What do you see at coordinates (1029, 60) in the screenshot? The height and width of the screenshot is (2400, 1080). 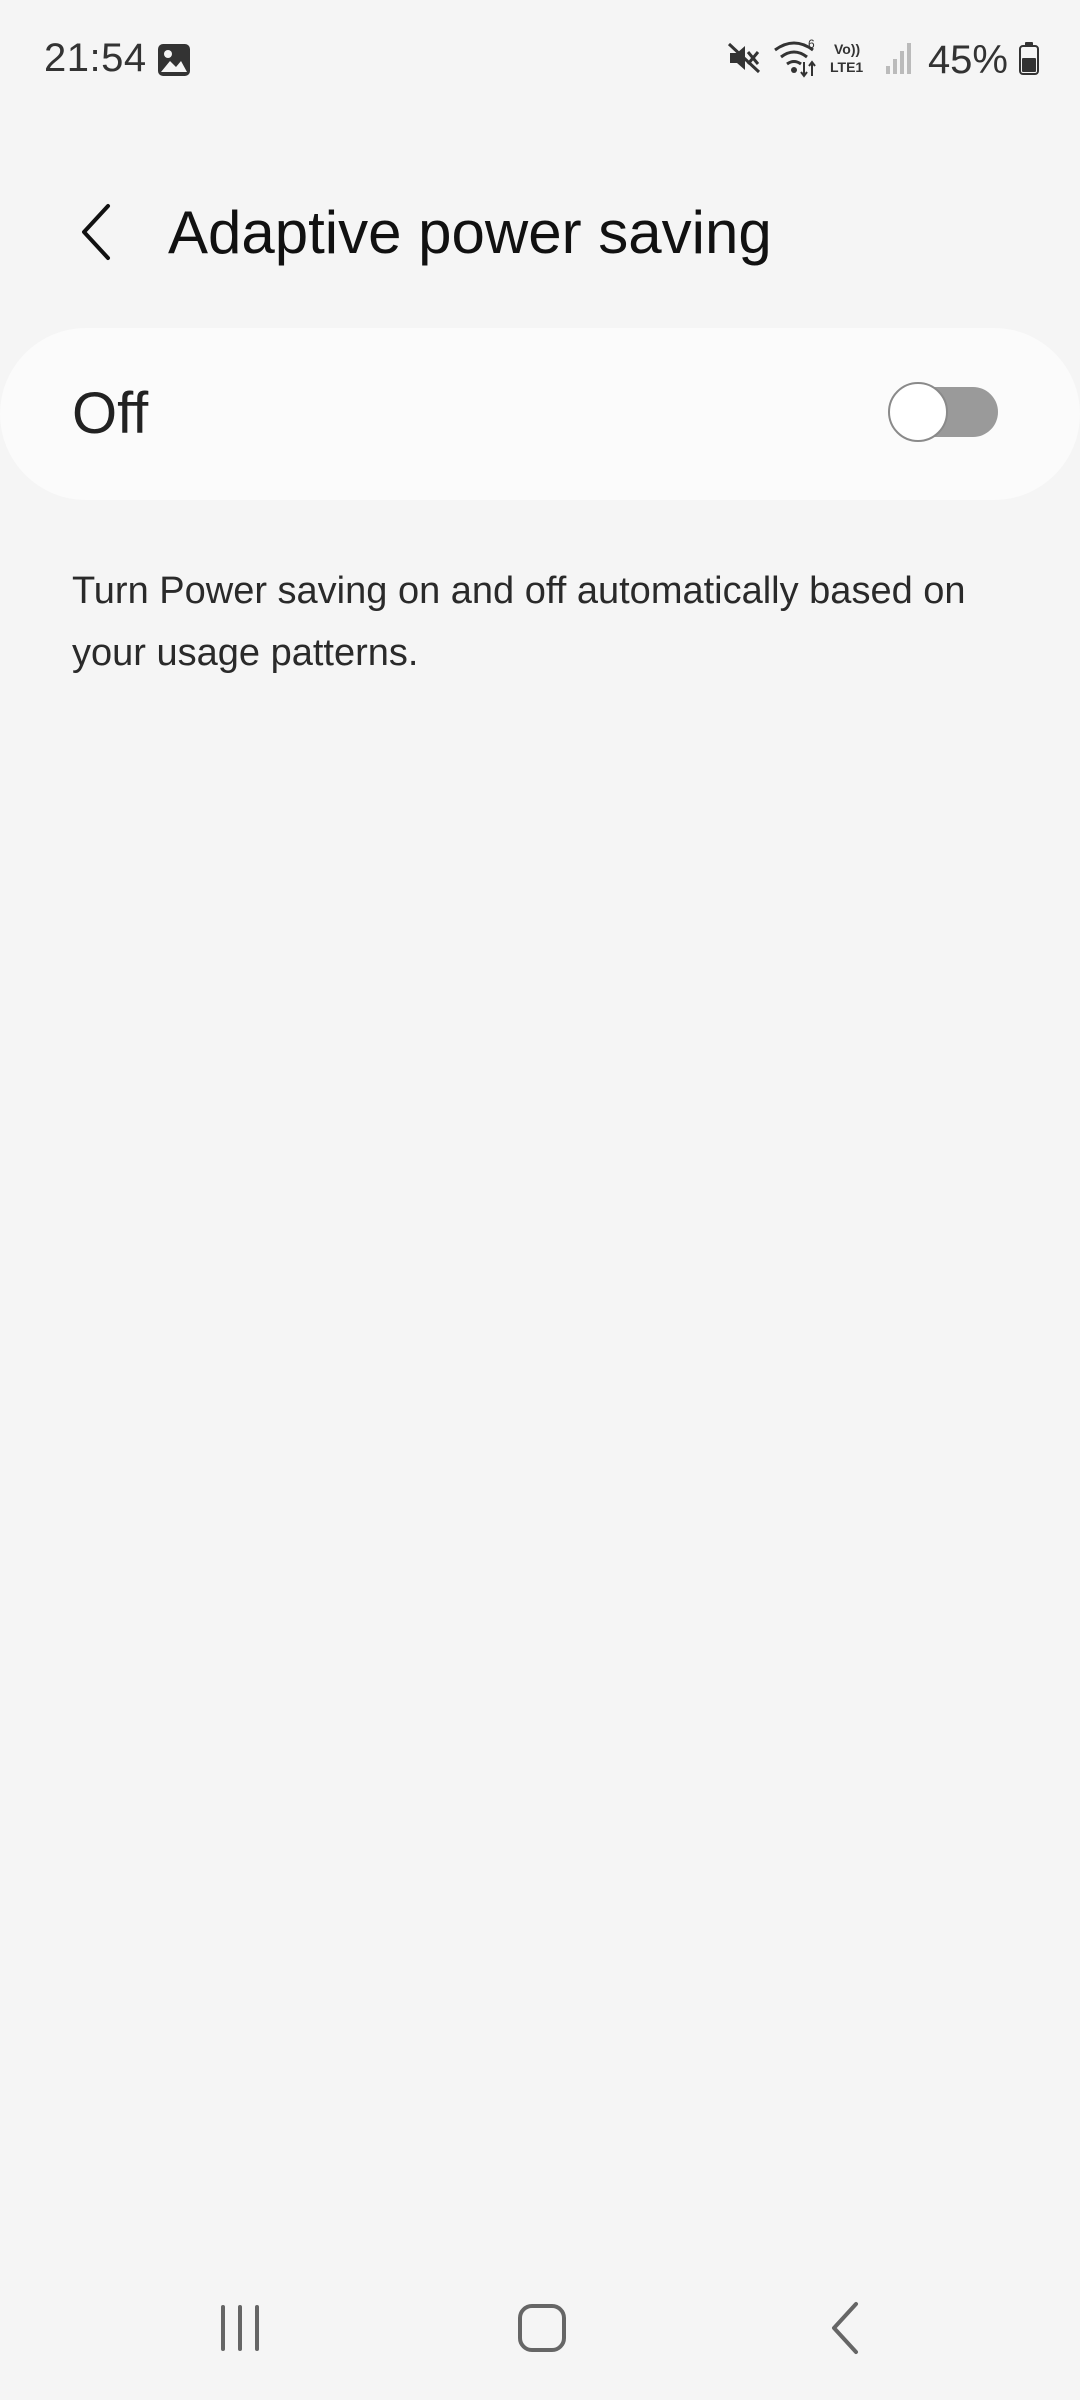 I see `battery-icon` at bounding box center [1029, 60].